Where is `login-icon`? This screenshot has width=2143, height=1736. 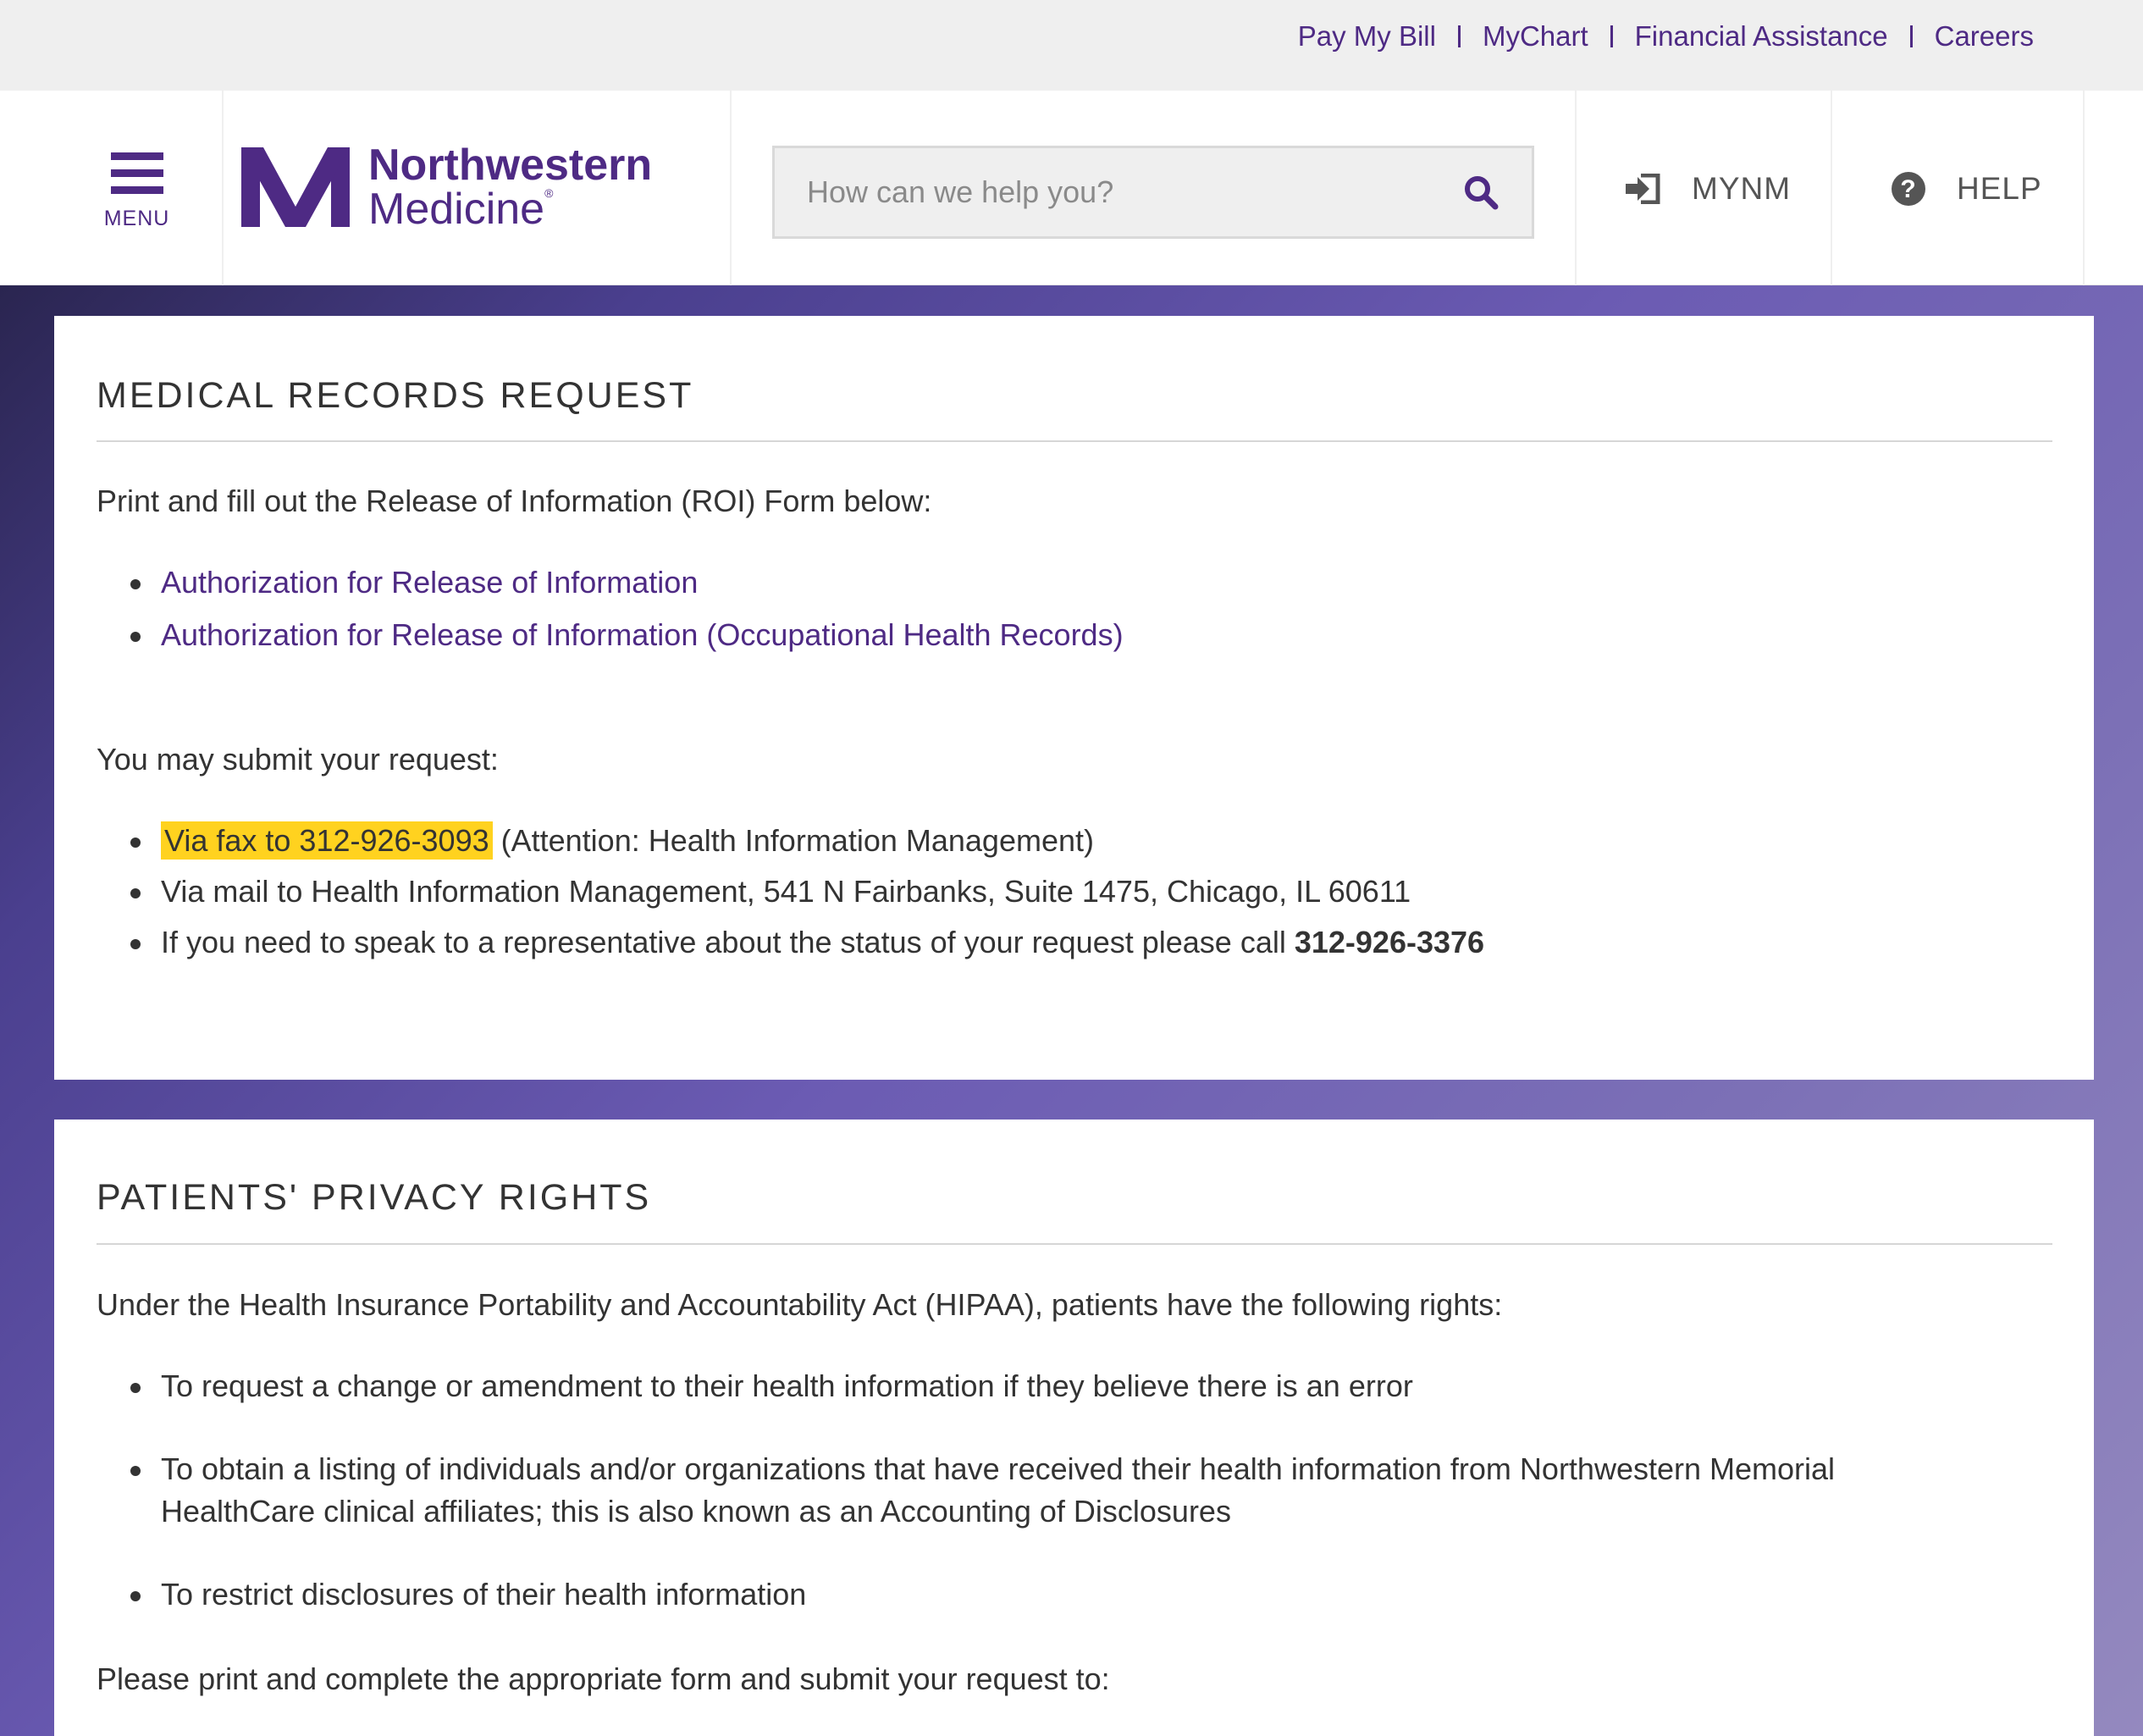
login-icon is located at coordinates (1643, 189).